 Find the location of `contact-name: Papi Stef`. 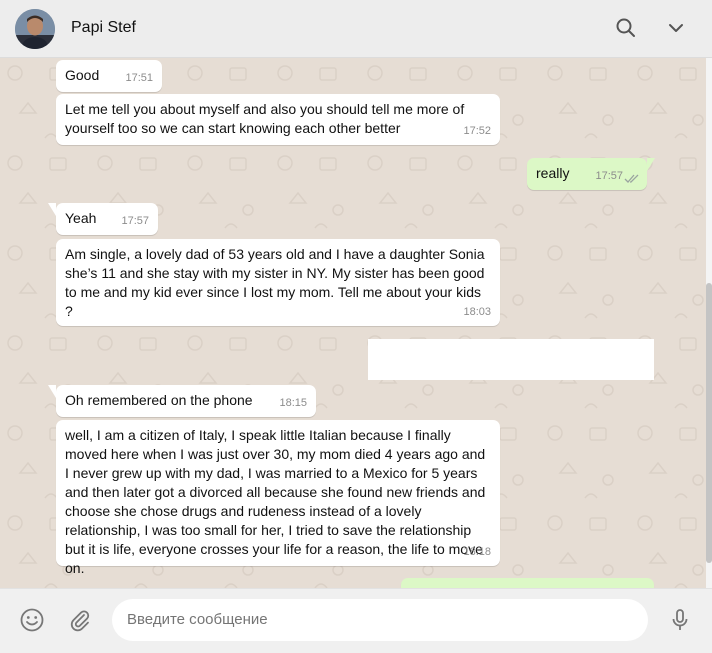

contact-name: Papi Stef is located at coordinates (103, 28).